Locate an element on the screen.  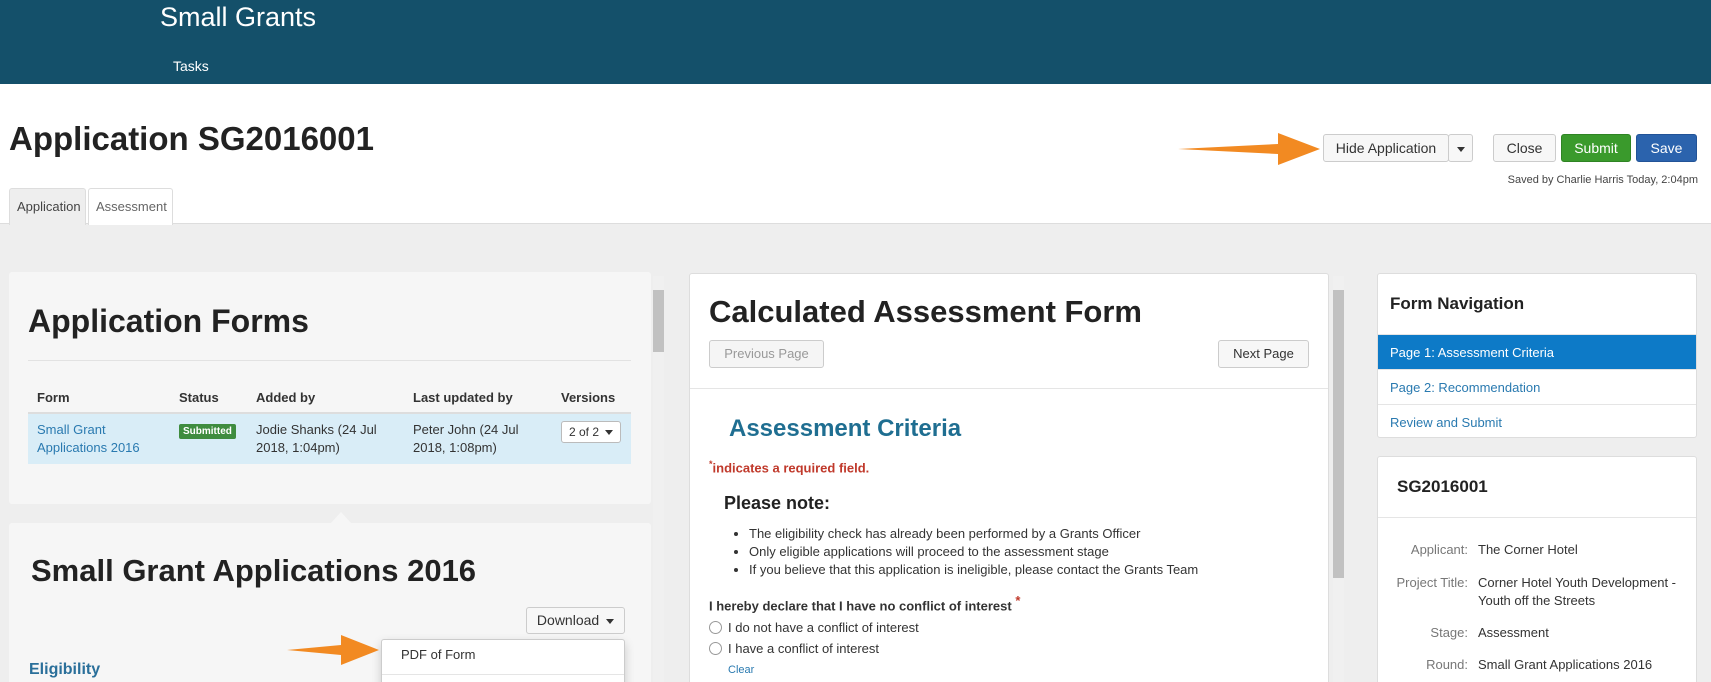
pdf-of-form-menu-item: PDF of Form is located at coordinates (438, 654).